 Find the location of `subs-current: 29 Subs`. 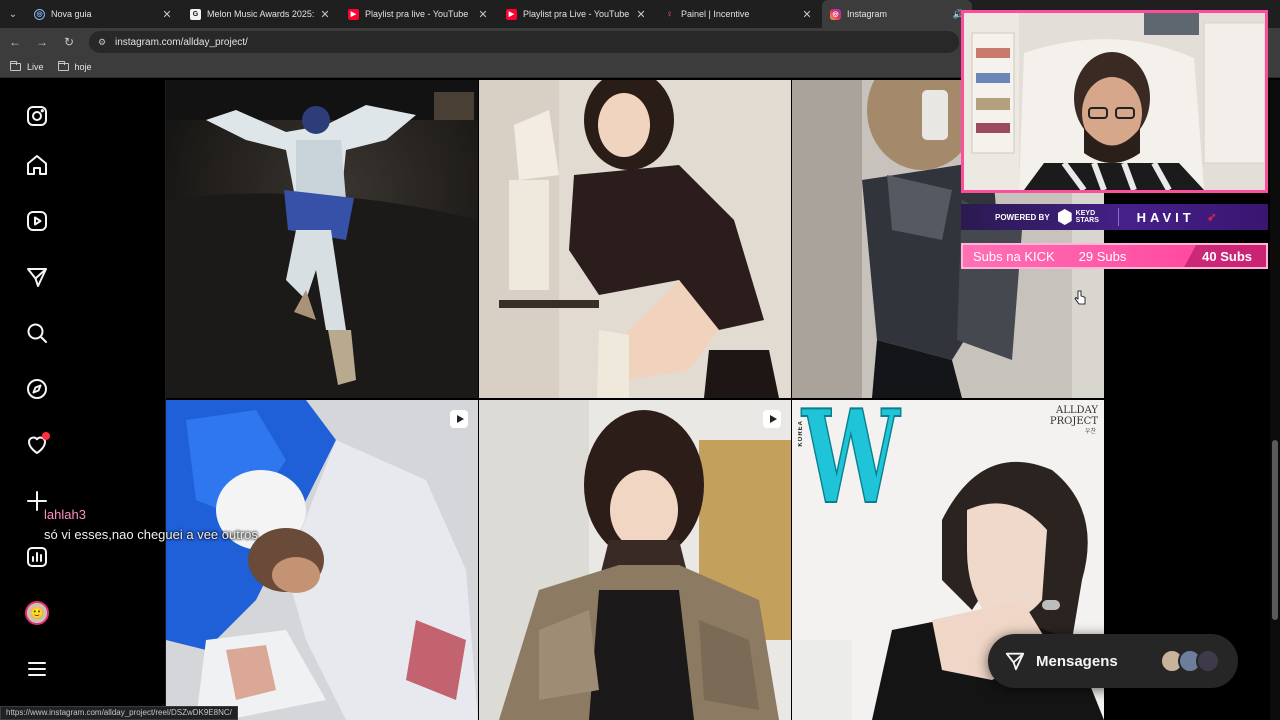

subs-current: 29 Subs is located at coordinates (1102, 256).